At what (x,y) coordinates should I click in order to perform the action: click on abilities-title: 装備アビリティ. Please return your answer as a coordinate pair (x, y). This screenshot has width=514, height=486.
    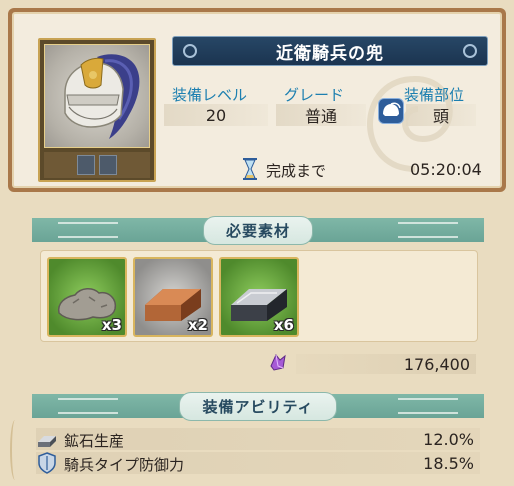
    Looking at the image, I should click on (258, 406).